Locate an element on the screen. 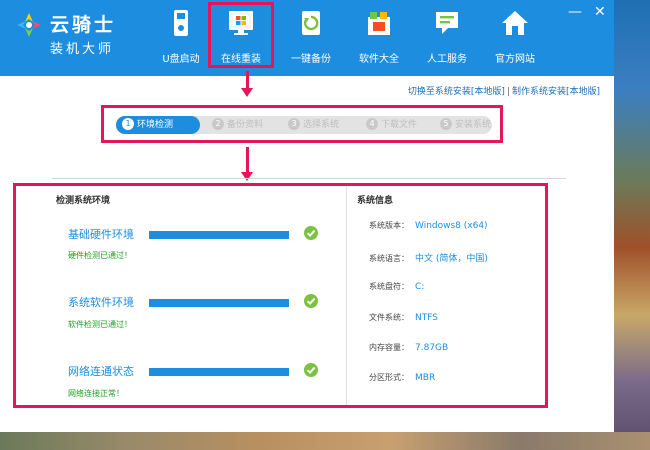  chat-service-icon is located at coordinates (447, 23).